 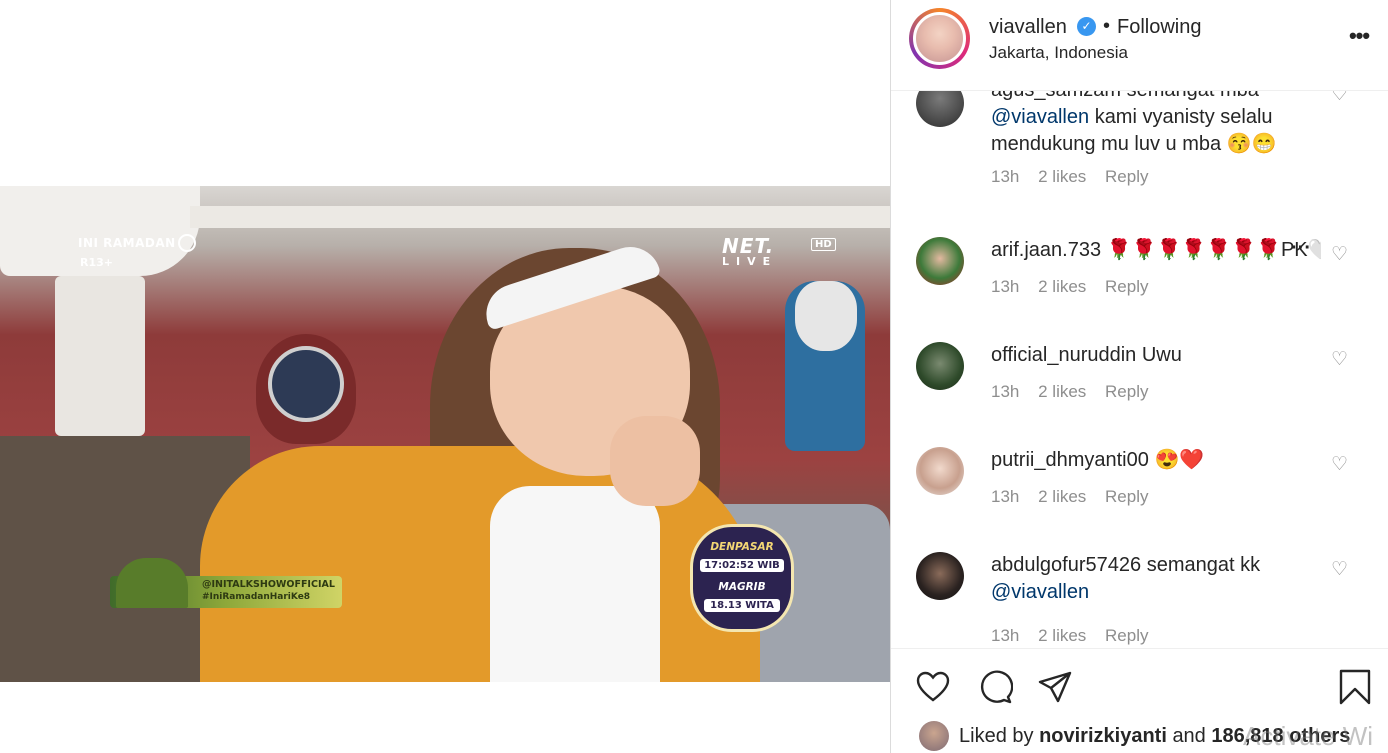 What do you see at coordinates (187, 243) in the screenshot?
I see `show-tag-icon` at bounding box center [187, 243].